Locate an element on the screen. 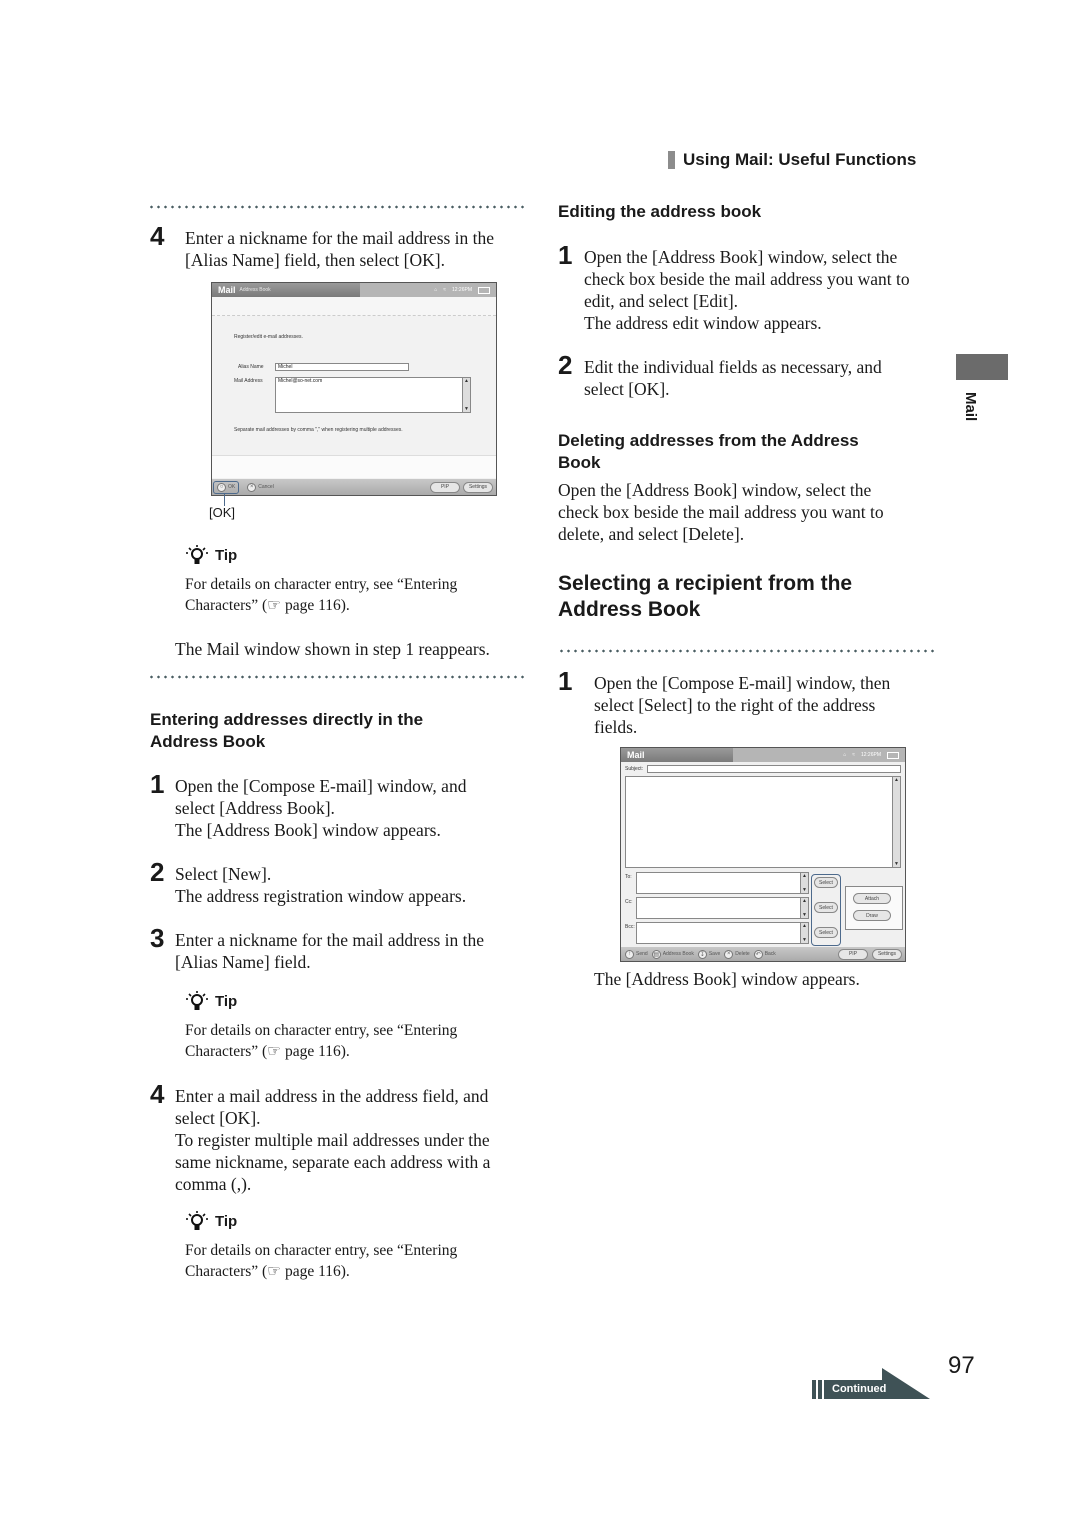 The width and height of the screenshot is (1080, 1528). chapter-tab-marker is located at coordinates (982, 367).